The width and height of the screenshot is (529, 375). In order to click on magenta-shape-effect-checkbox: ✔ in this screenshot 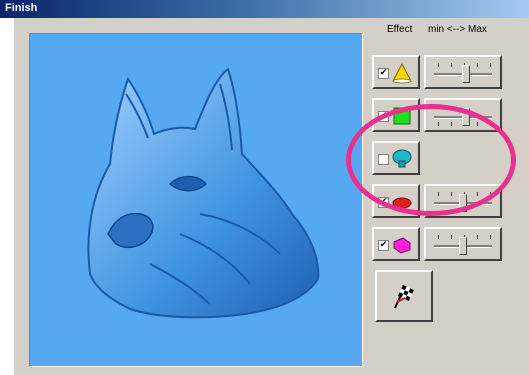, I will do `click(383, 245)`.